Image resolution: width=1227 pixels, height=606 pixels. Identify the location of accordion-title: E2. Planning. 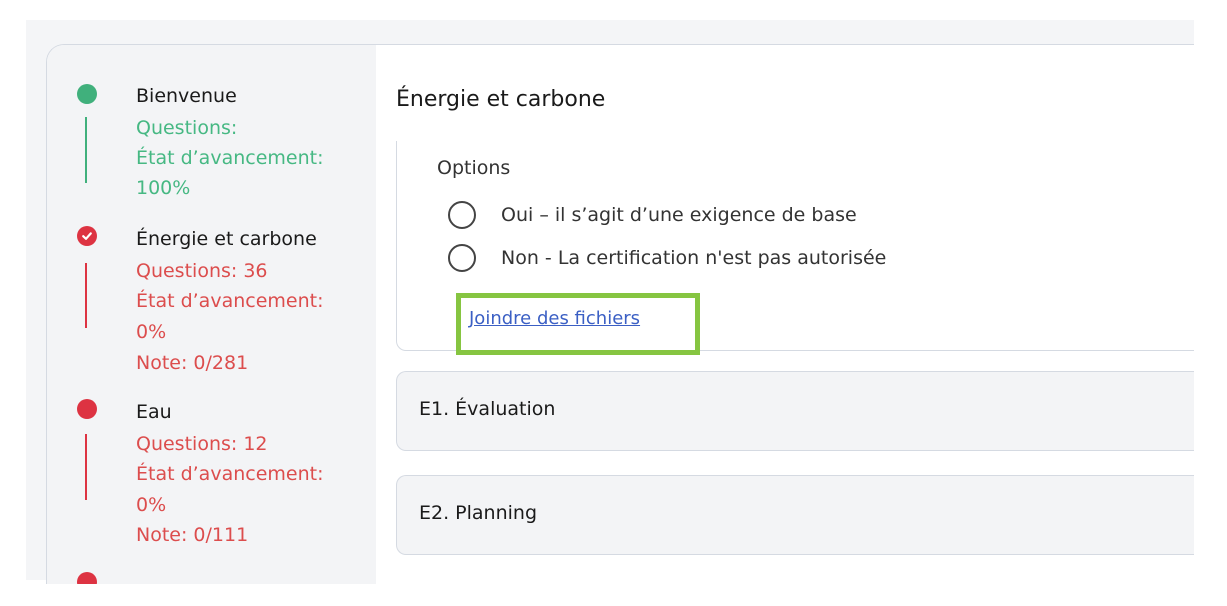
(478, 513).